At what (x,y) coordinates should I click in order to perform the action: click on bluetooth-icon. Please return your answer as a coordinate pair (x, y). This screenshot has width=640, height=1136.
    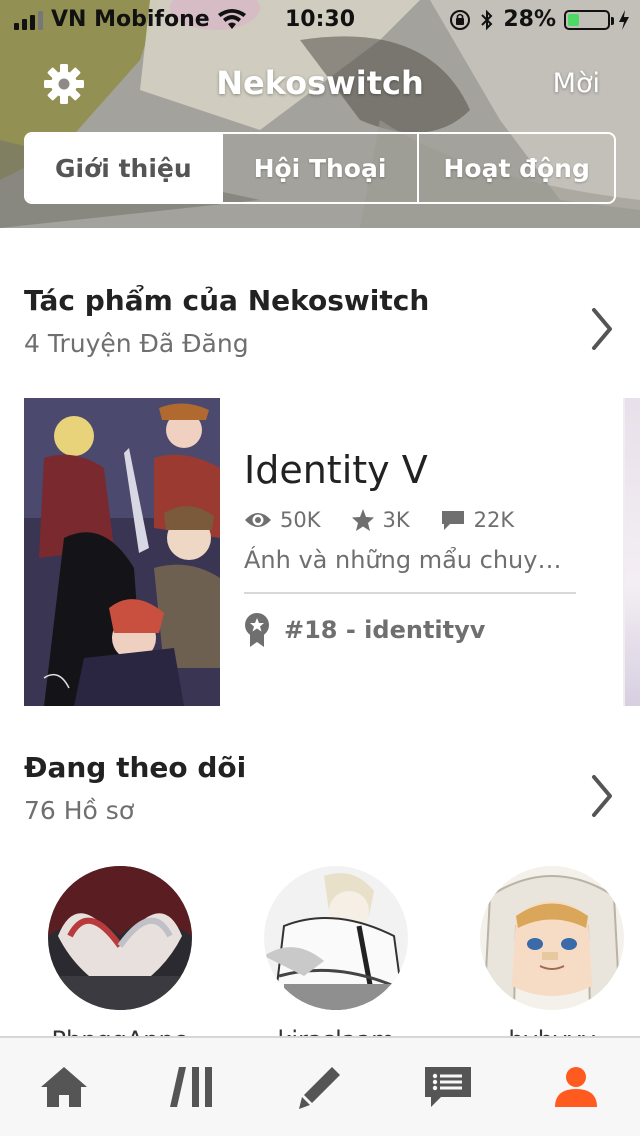
    Looking at the image, I should click on (487, 19).